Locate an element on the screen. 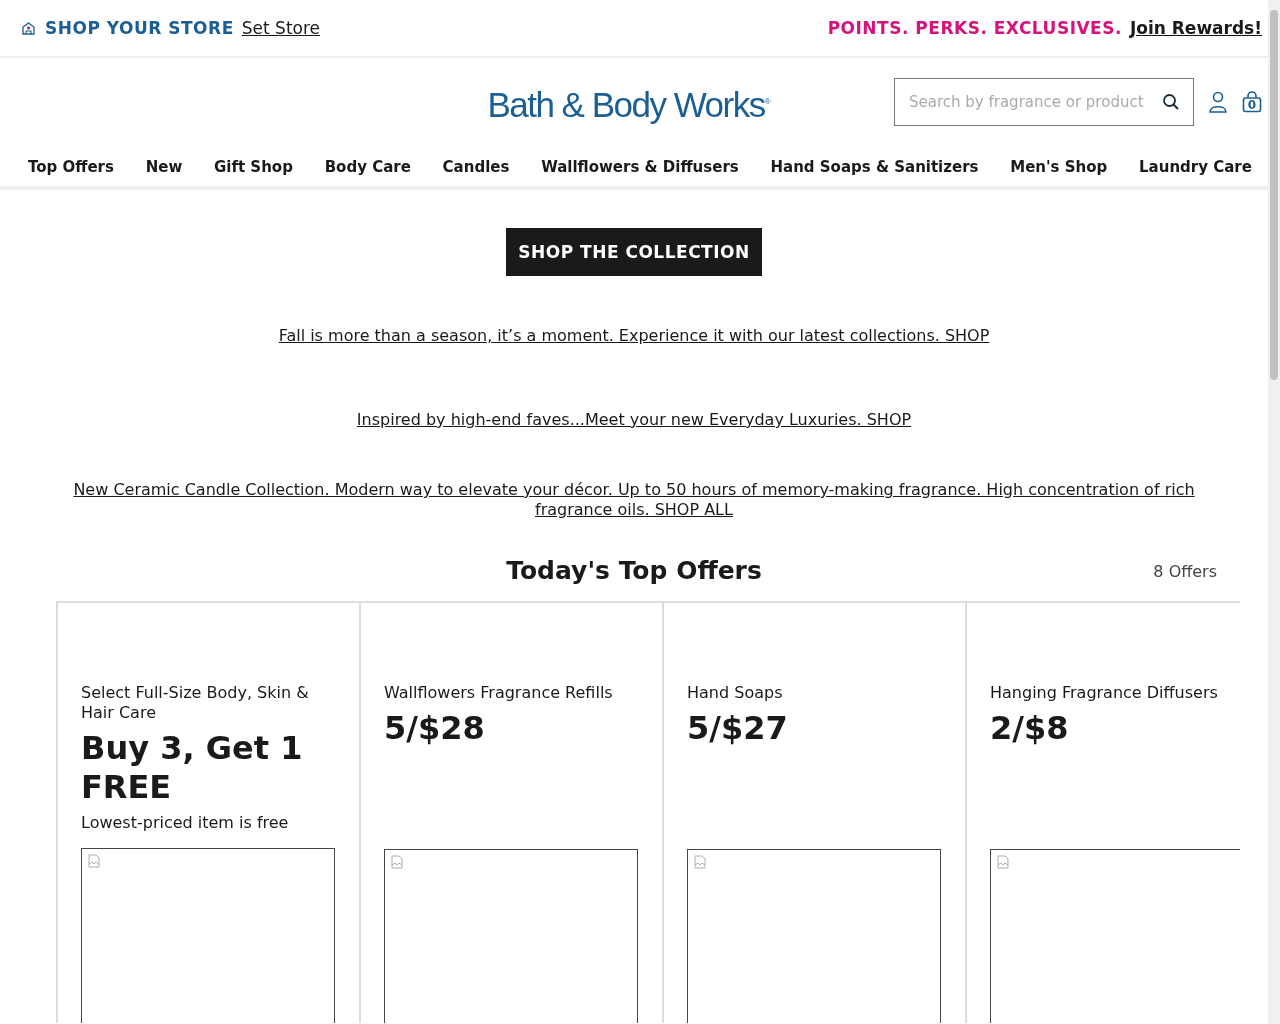 This screenshot has width=1280, height=1024. promo-link: New Ceramic Candle Collection. Modern way to elevate your décor. Up to 50 hours of memory-making fragrance. High concentration of rich fragrance oils. SHOP ALL is located at coordinates (634, 500).